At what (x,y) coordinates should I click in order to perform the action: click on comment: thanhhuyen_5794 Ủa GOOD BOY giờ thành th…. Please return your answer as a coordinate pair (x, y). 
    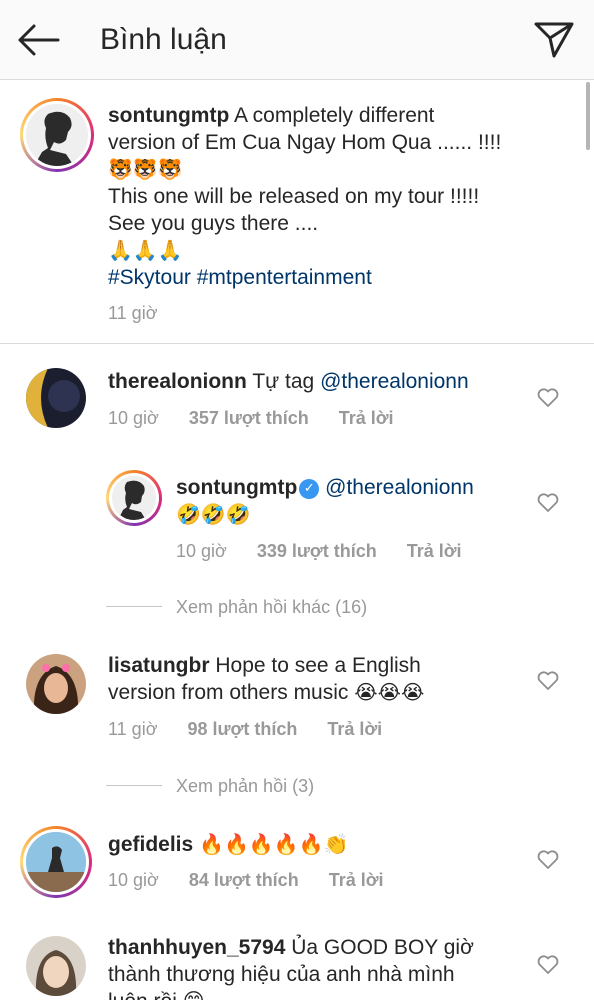
    Looking at the image, I should click on (323, 967).